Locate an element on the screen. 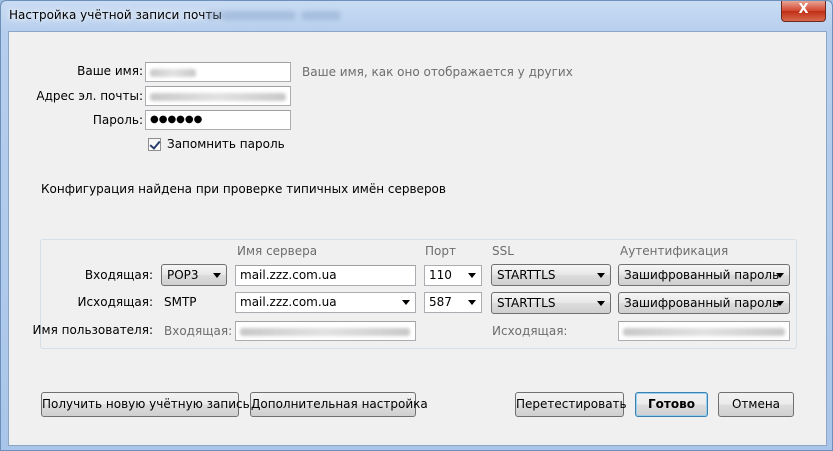 This screenshot has width=833, height=451. header-auth: Аутентификация is located at coordinates (674, 251).